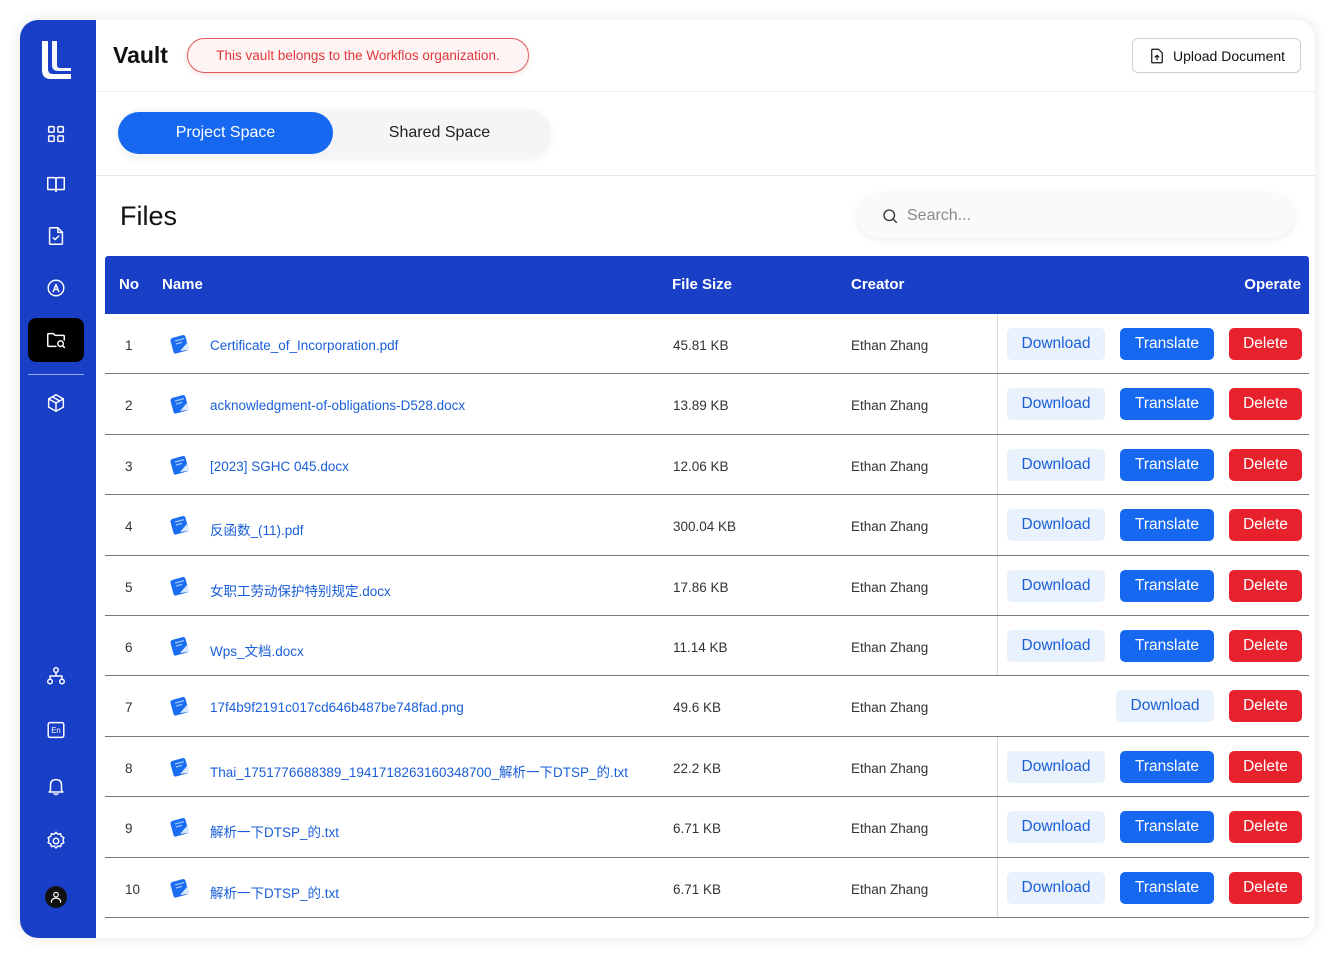  I want to click on search-input, so click(1087, 215).